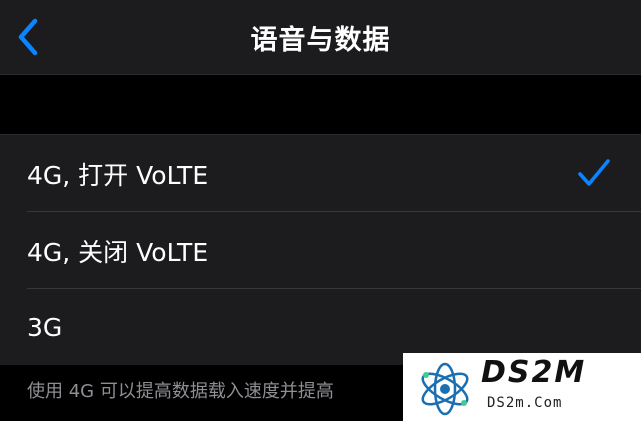  What do you see at coordinates (534, 372) in the screenshot?
I see `watermark-brand: DS2M` at bounding box center [534, 372].